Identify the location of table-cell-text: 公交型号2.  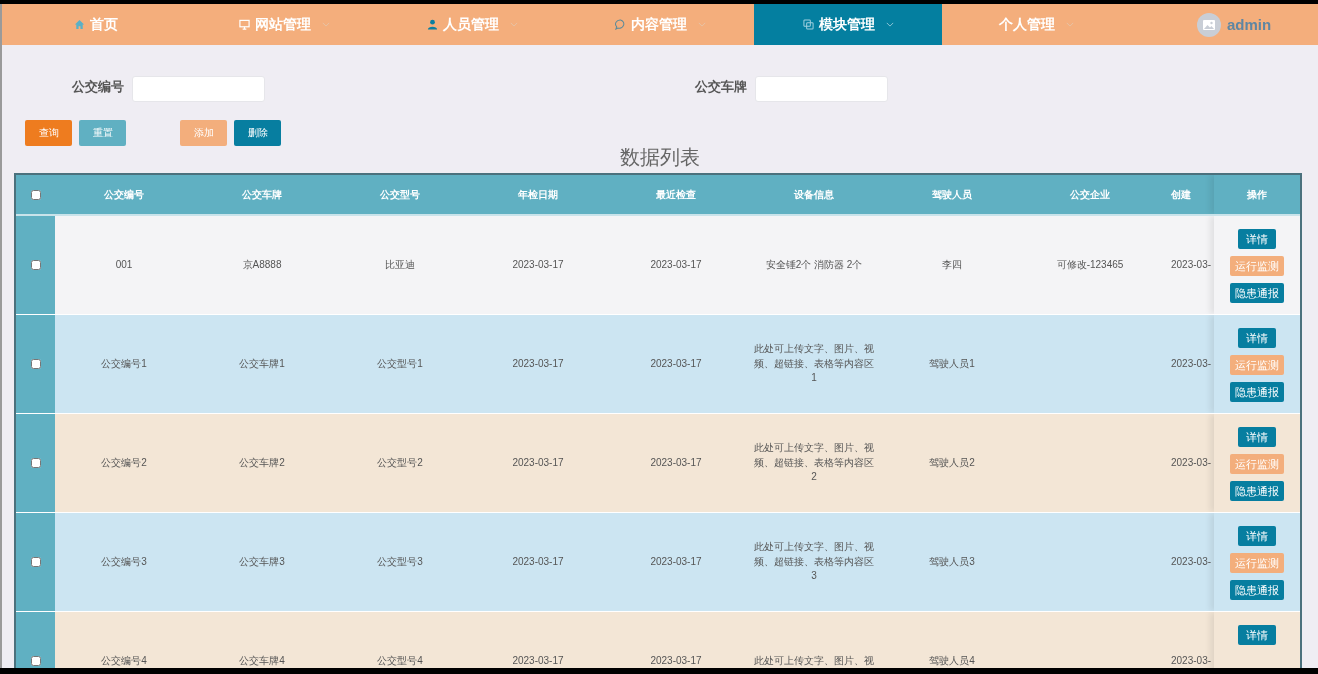
(400, 462).